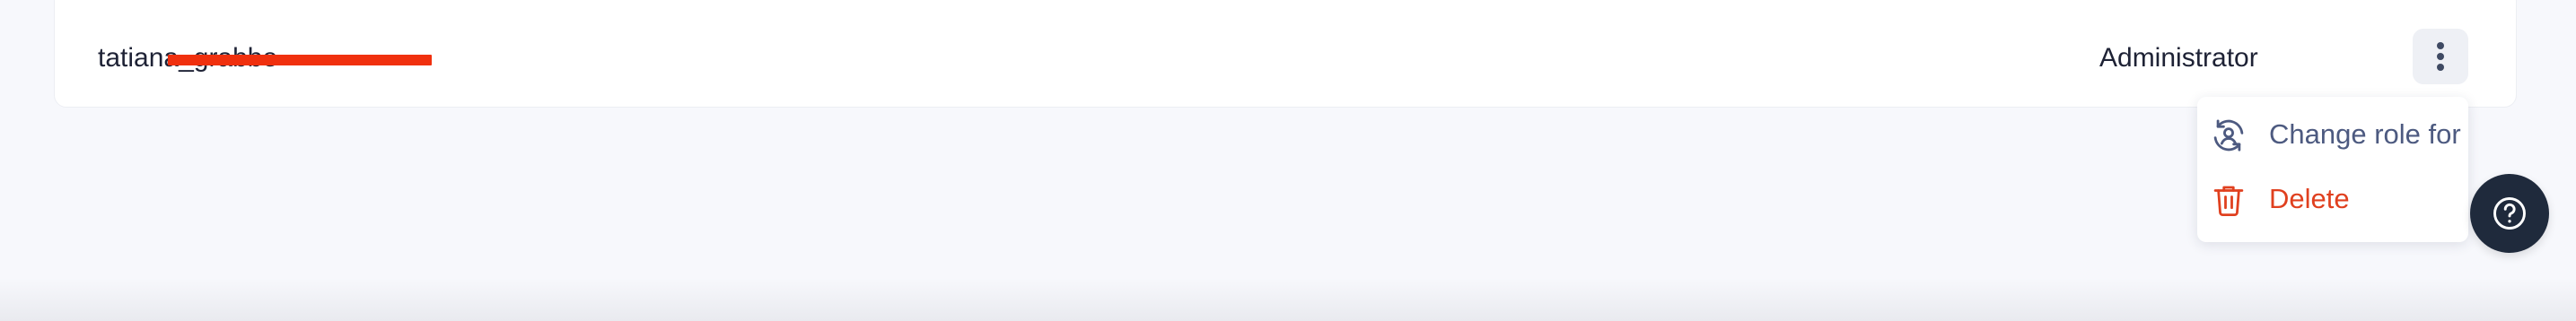  I want to click on change-role-label: Change role for, so click(2365, 134).